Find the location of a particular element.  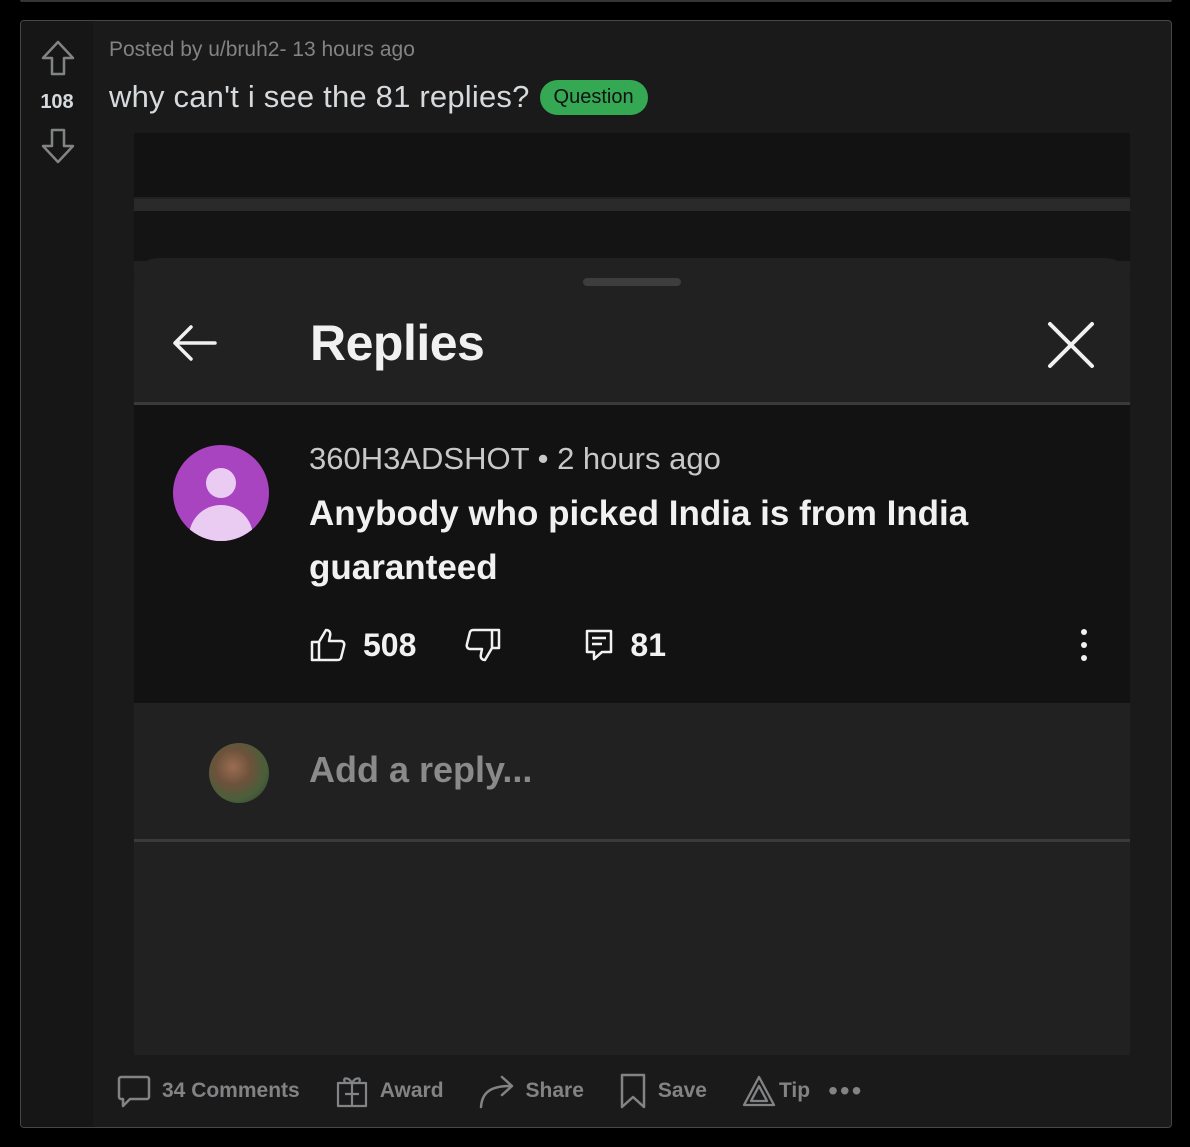

thumbs-up-icon is located at coordinates (328, 645).